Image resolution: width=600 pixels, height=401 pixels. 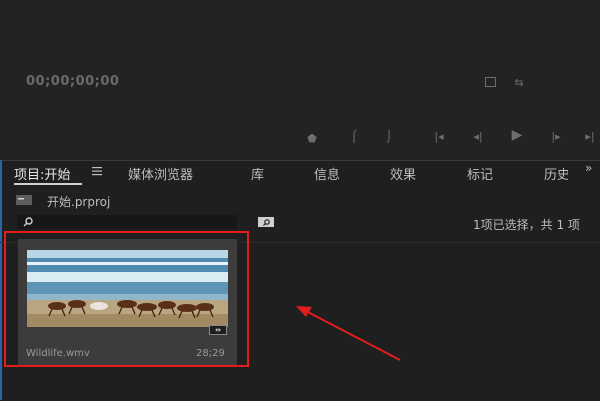 I want to click on more-panels-icon: », so click(x=588, y=168).